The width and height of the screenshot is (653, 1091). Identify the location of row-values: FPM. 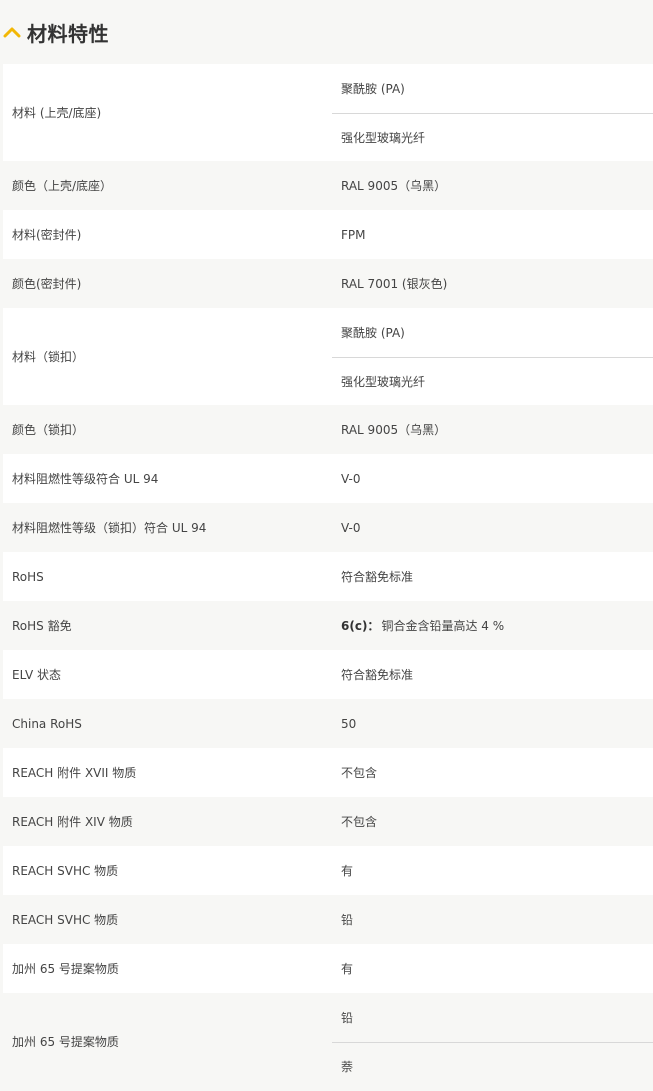
(492, 234).